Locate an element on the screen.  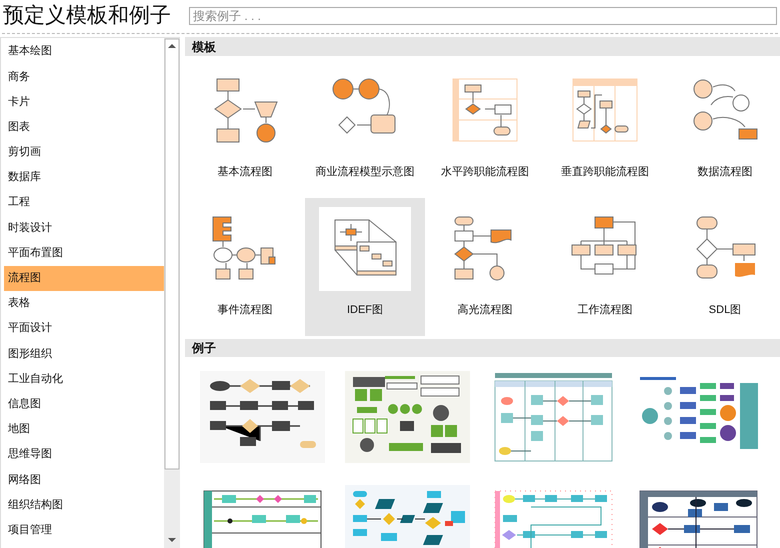
template-tile: SDL图 is located at coordinates (722, 267).